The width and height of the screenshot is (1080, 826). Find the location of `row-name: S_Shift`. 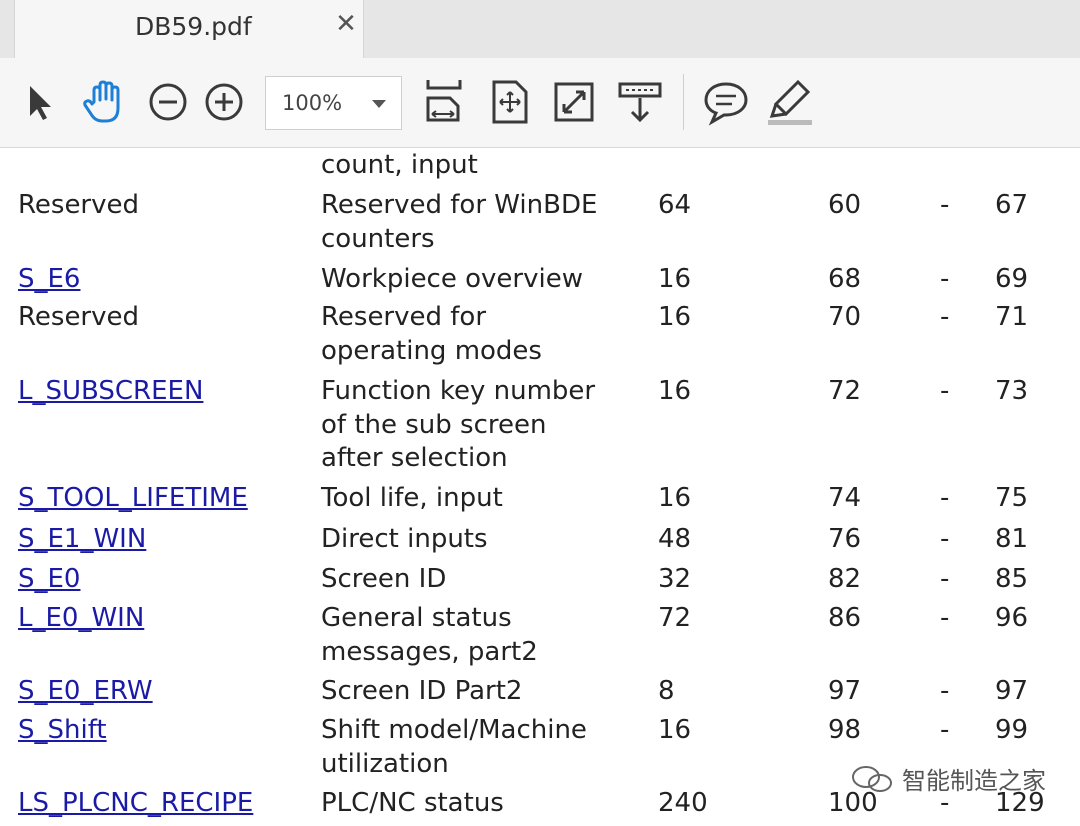

row-name: S_Shift is located at coordinates (62, 730).